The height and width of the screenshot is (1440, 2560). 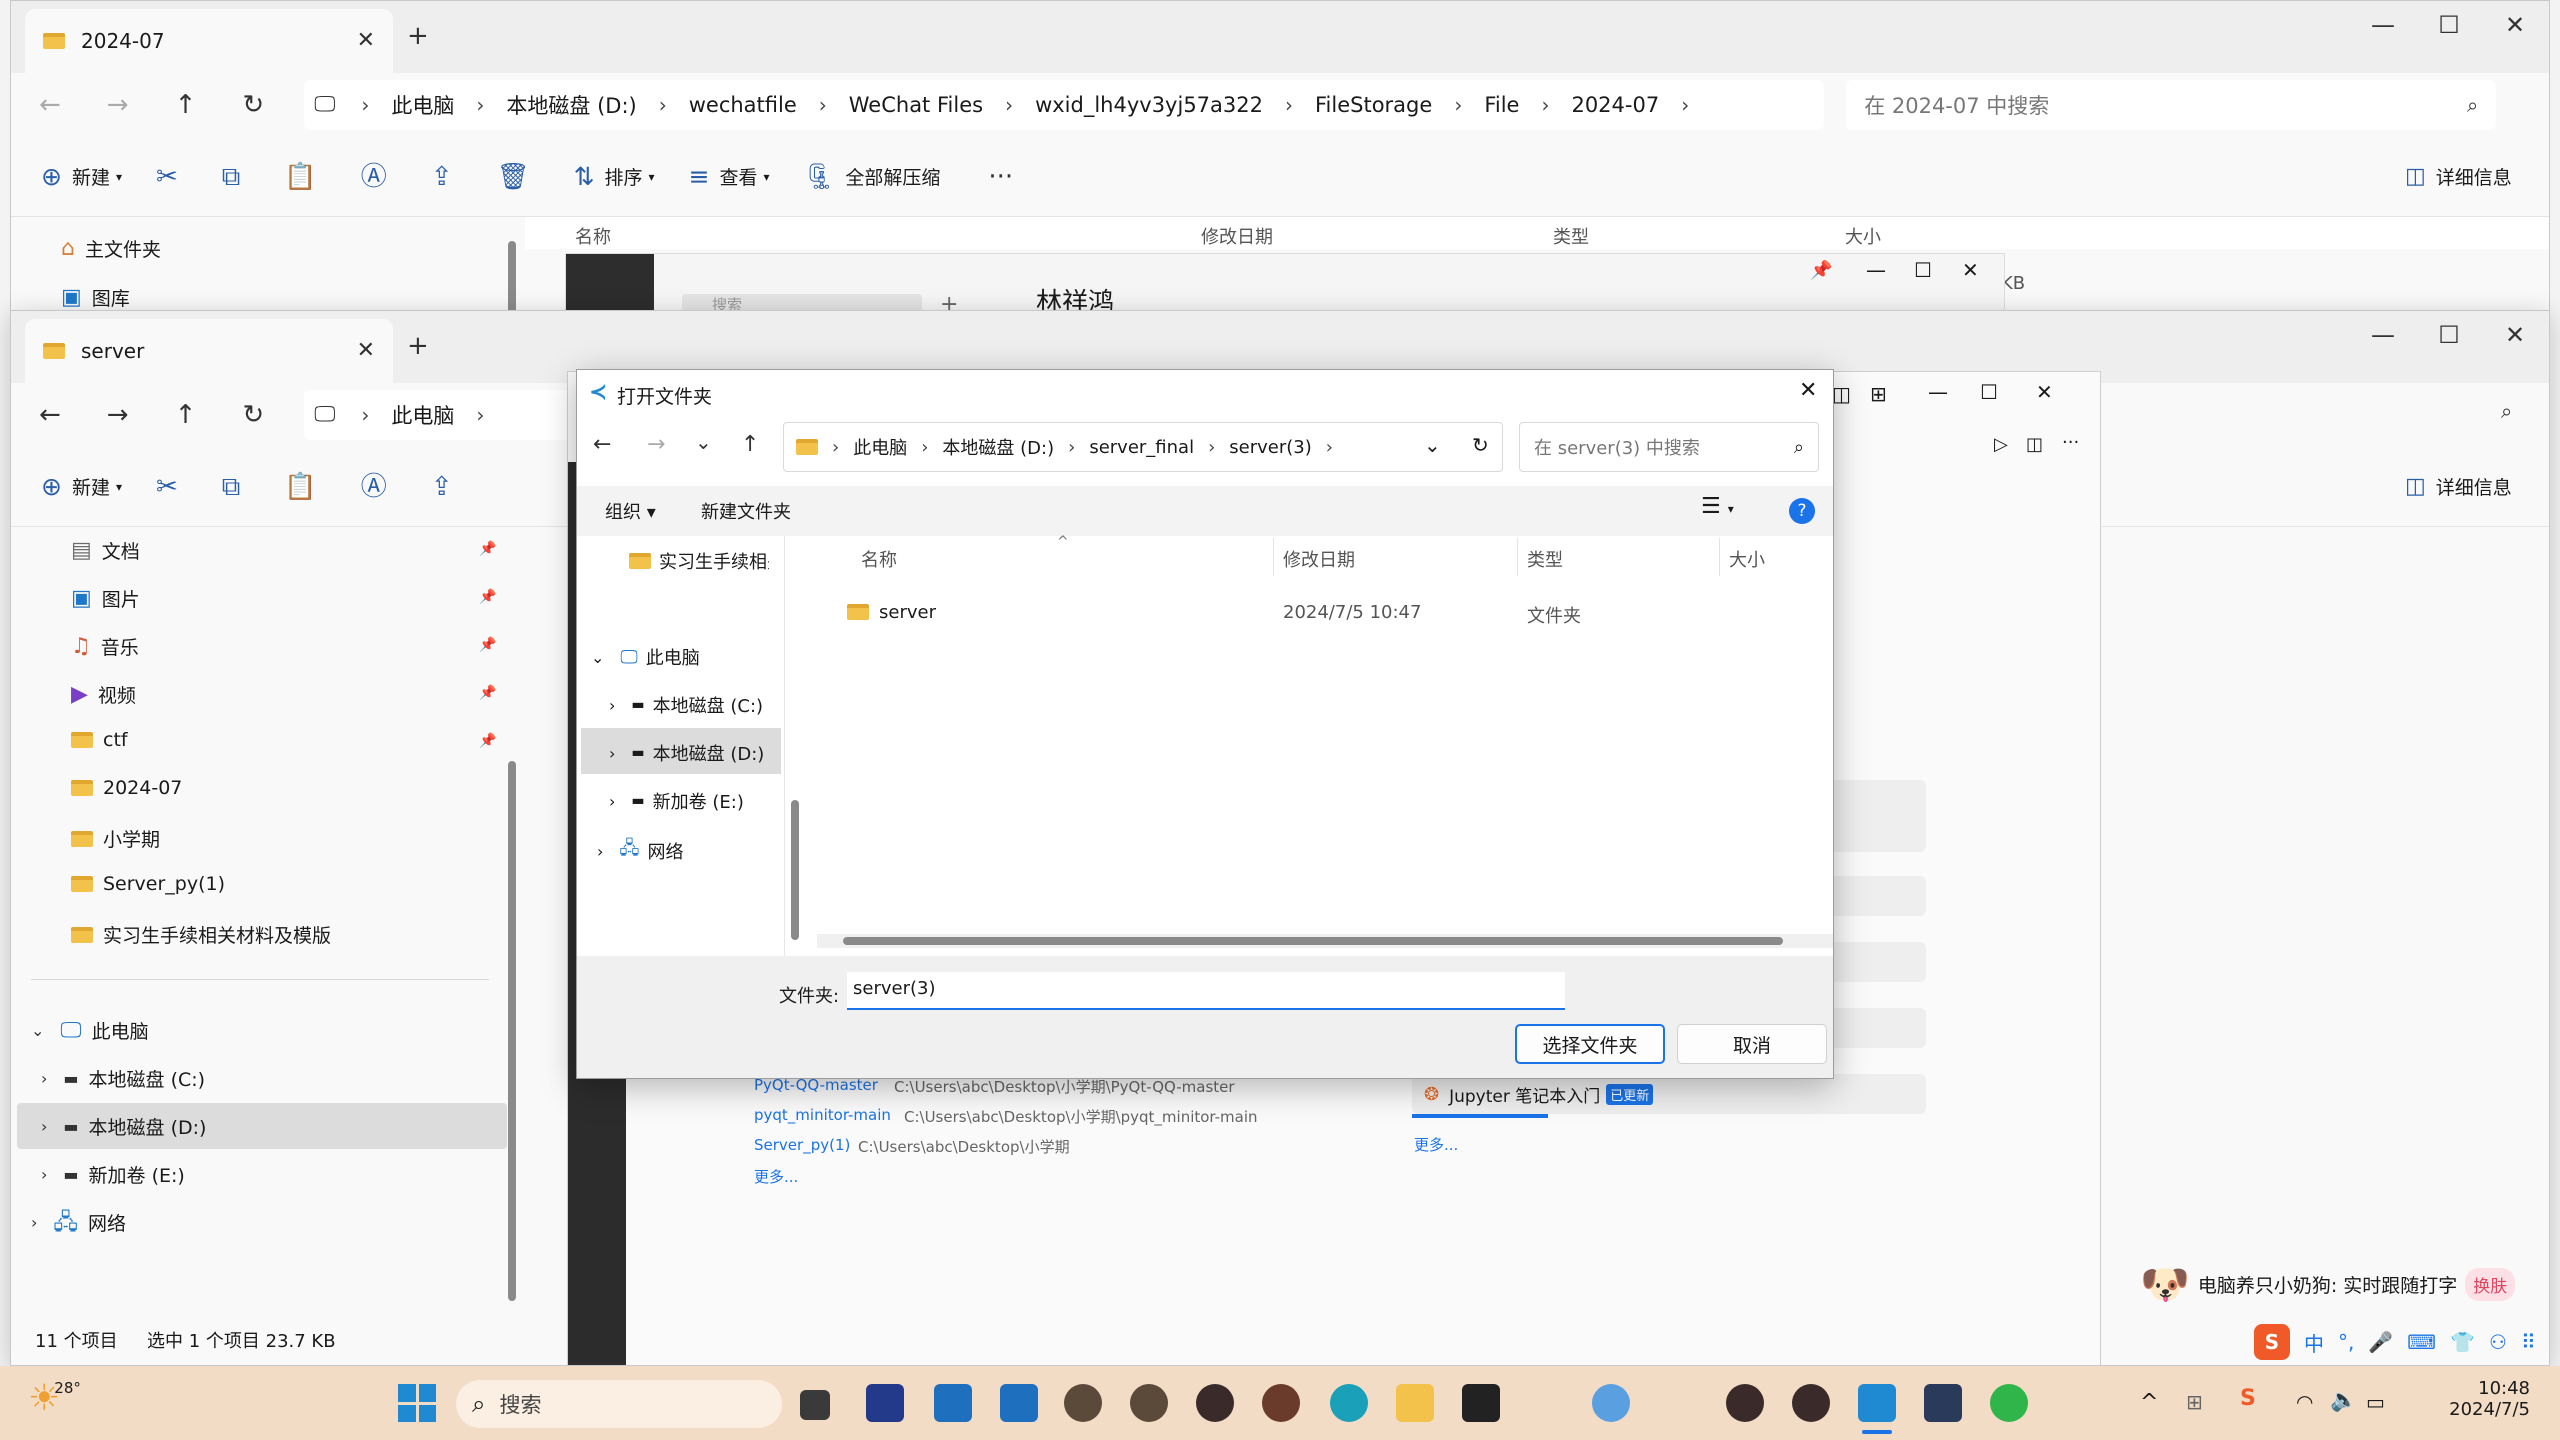 What do you see at coordinates (2171, 105) in the screenshot?
I see `search-box: 在 2024-07 中搜索 ⌕` at bounding box center [2171, 105].